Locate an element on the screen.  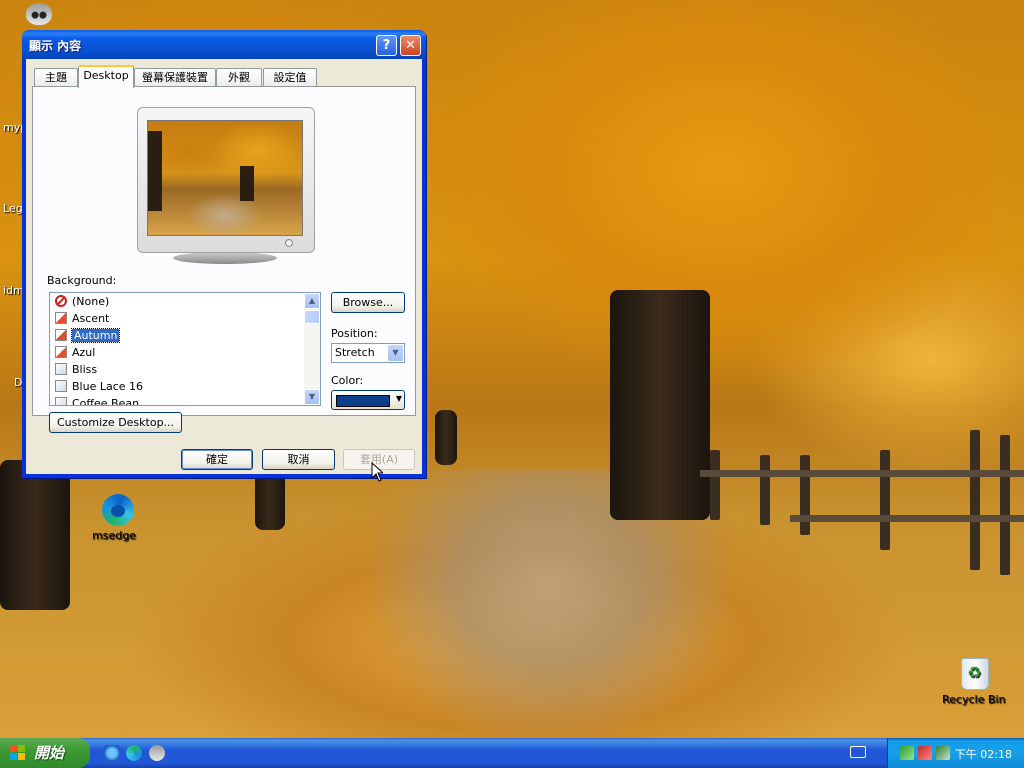
color-picker-button: ▼ is located at coordinates (368, 400).